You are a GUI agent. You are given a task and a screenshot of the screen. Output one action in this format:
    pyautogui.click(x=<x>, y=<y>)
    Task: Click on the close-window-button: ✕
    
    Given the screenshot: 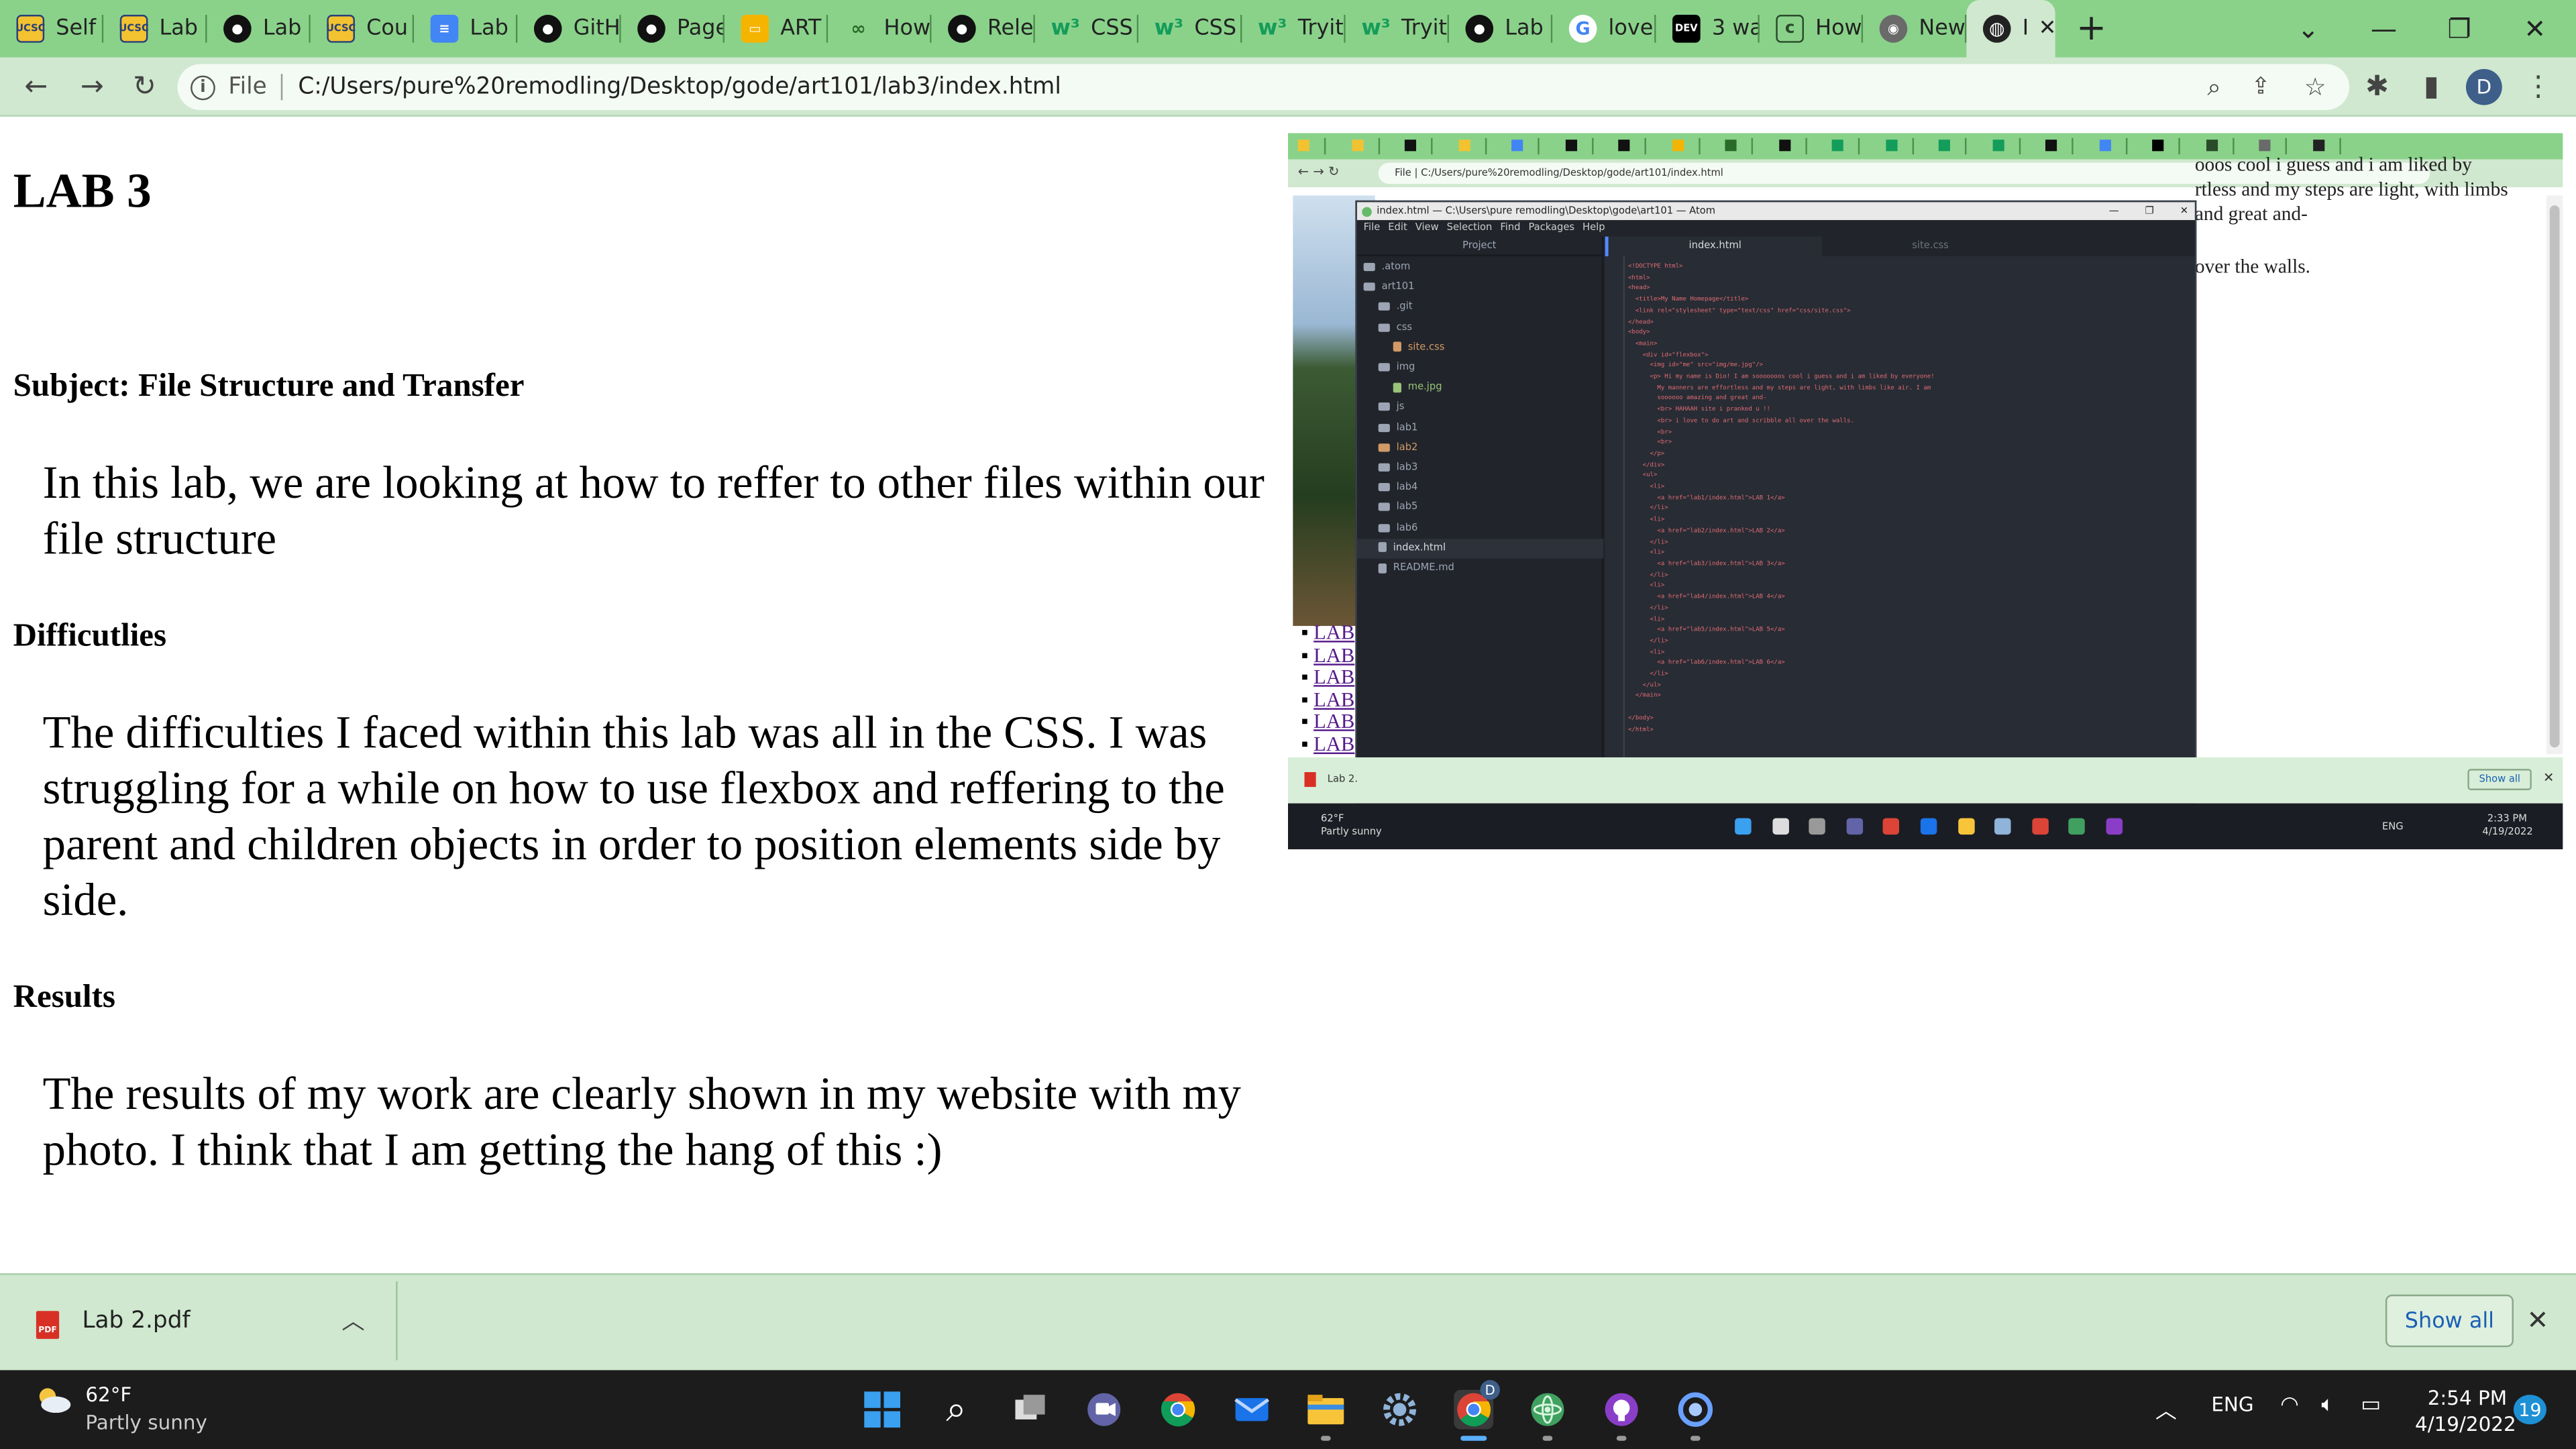 What is the action you would take?
    pyautogui.click(x=2535, y=29)
    